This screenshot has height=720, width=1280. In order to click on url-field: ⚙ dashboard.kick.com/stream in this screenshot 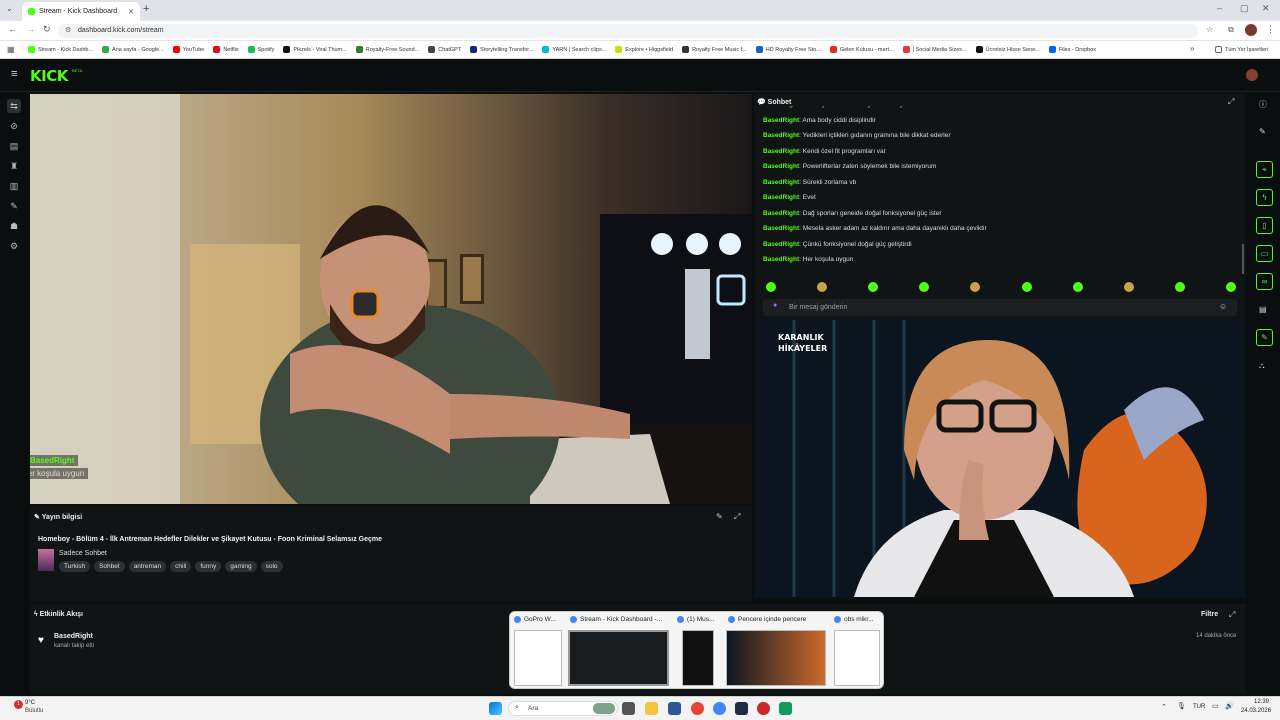, I will do `click(628, 31)`.